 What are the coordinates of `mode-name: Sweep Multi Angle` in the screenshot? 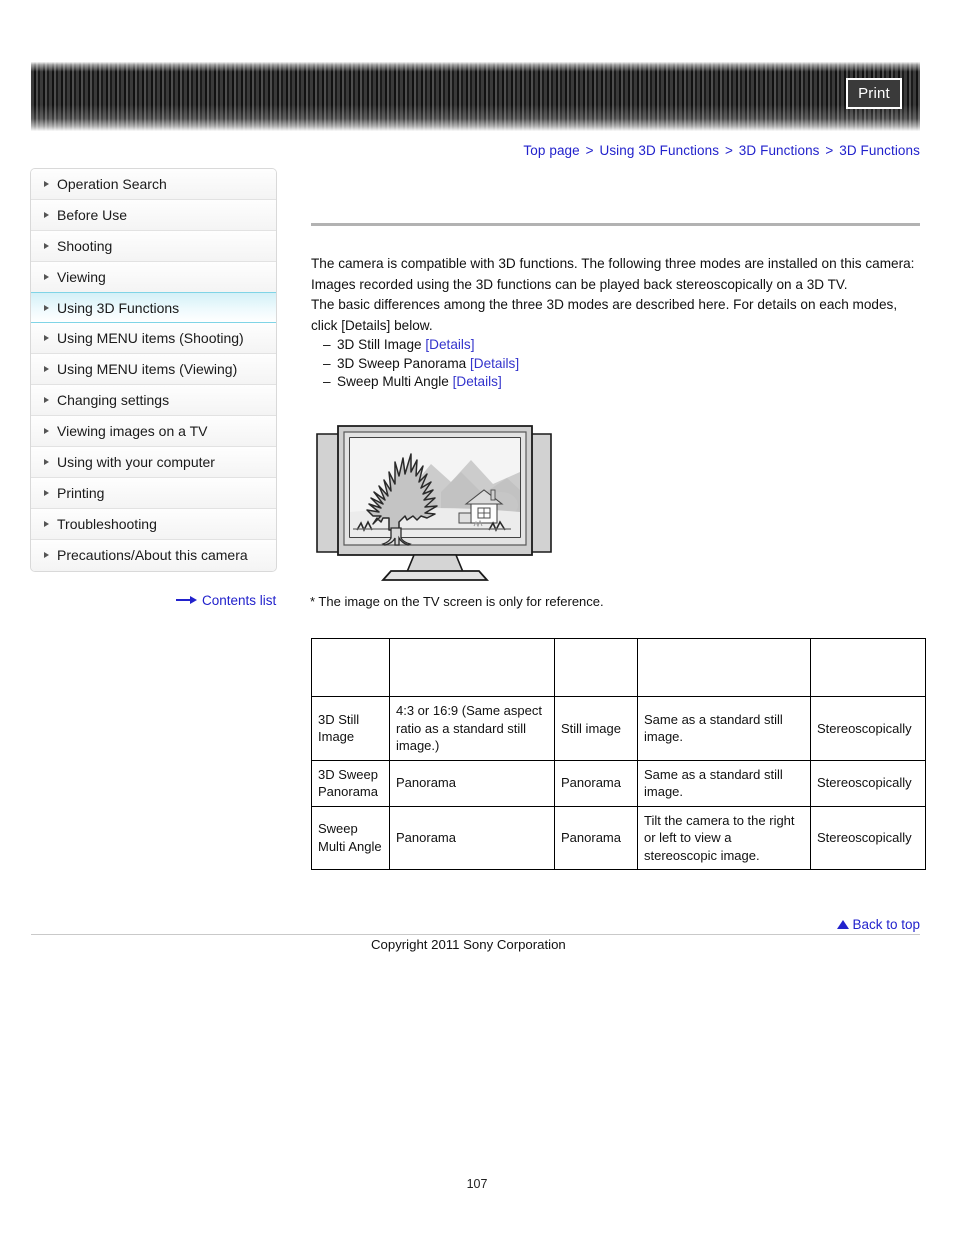 It's located at (393, 382).